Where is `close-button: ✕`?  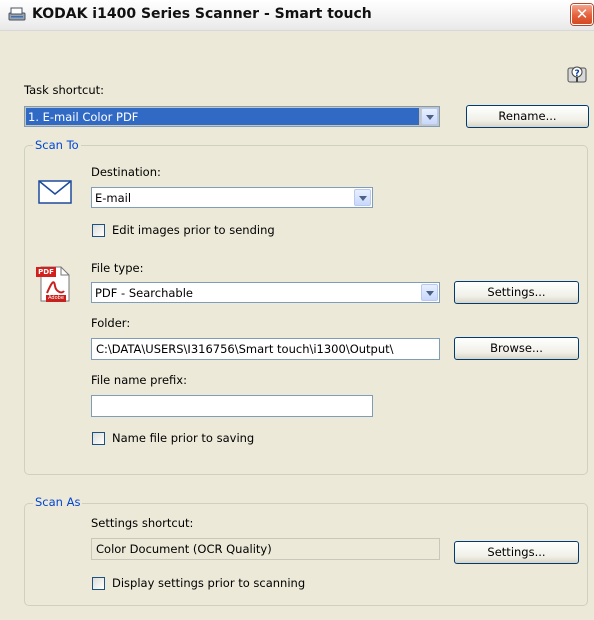 close-button: ✕ is located at coordinates (582, 14).